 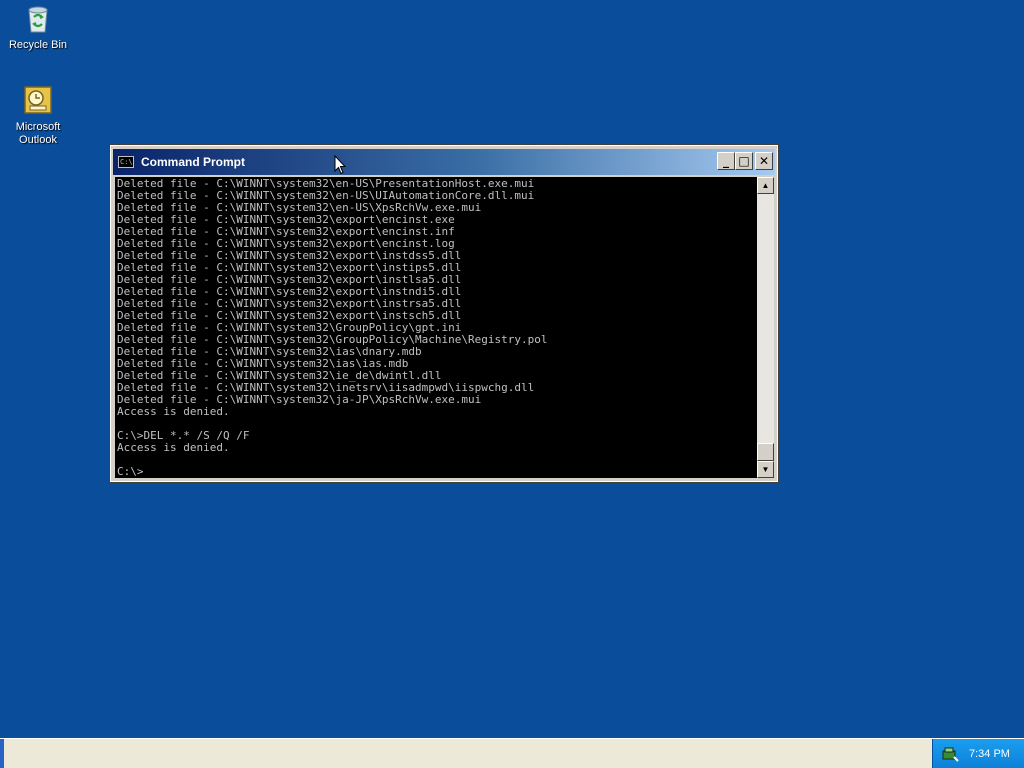 What do you see at coordinates (726, 161) in the screenshot?
I see `minimize-button: _` at bounding box center [726, 161].